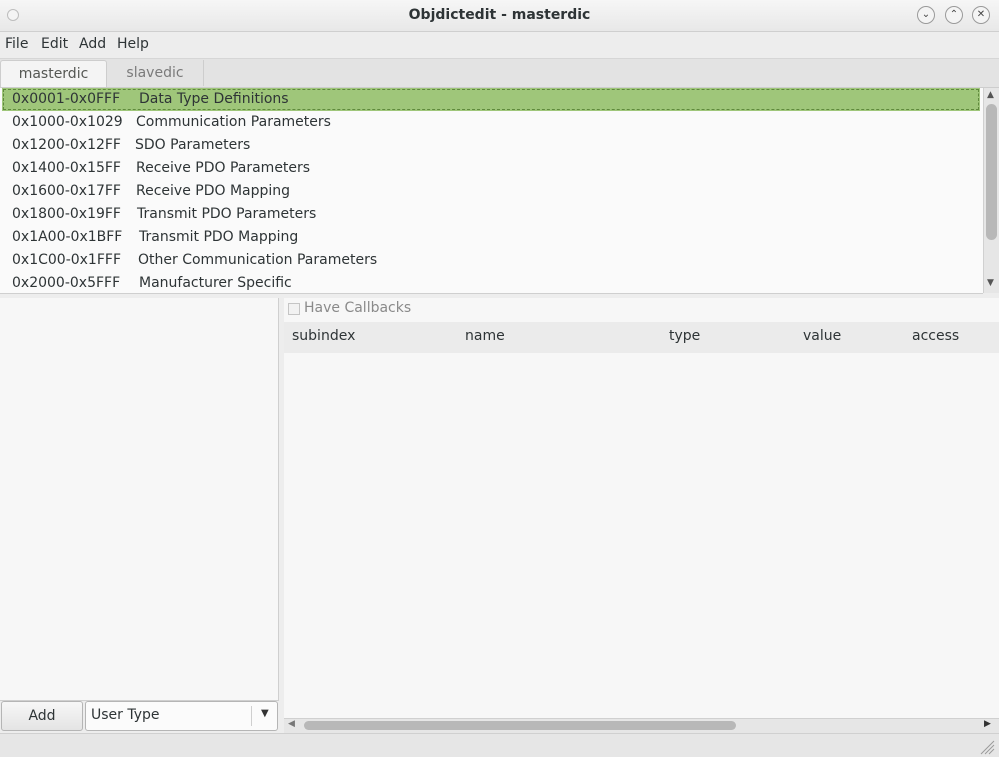 The image size is (999, 757). I want to click on tab-slavedic: slavedic, so click(155, 73).